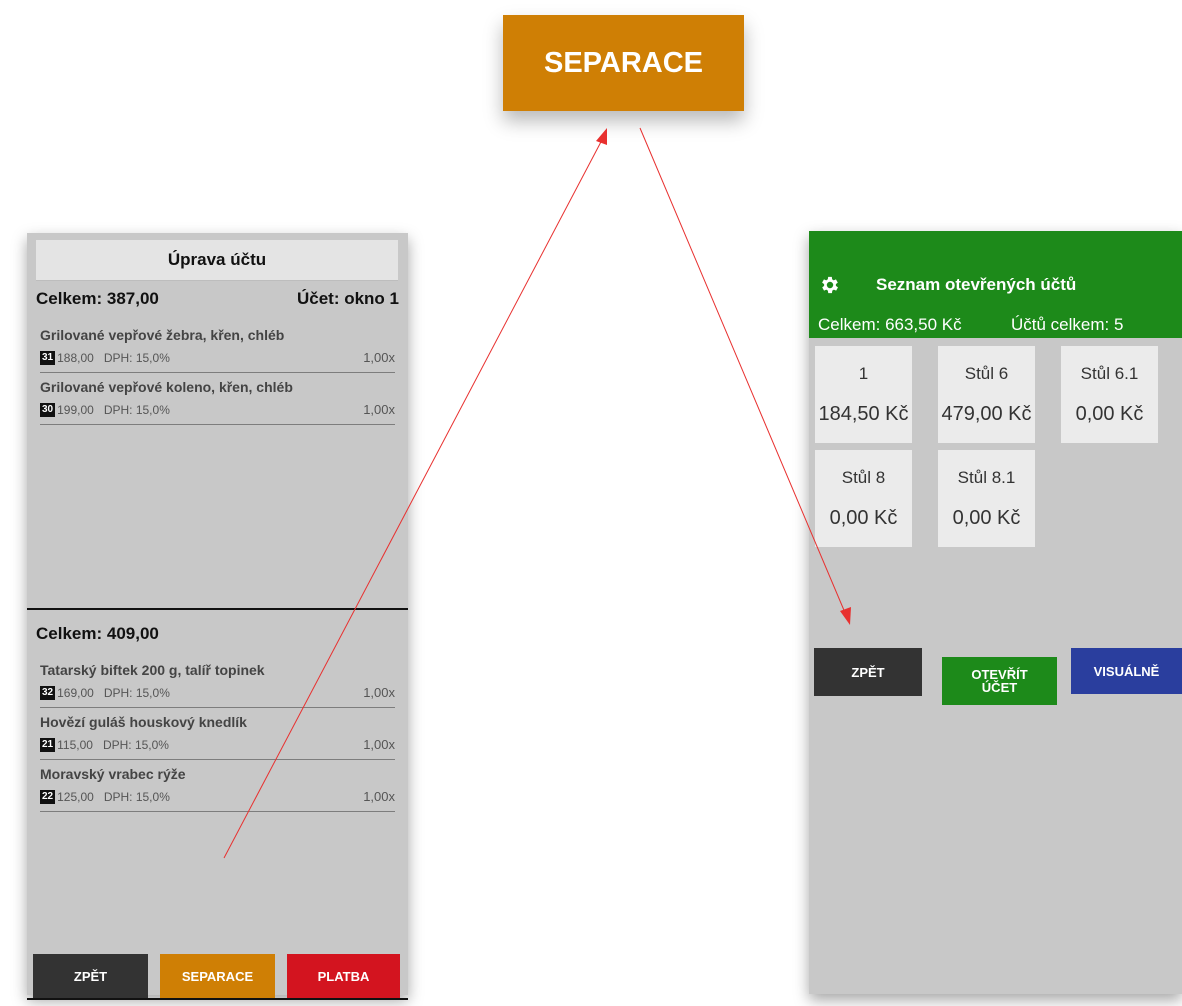  What do you see at coordinates (999, 687) in the screenshot?
I see `open-account-label-2: ÚČET` at bounding box center [999, 687].